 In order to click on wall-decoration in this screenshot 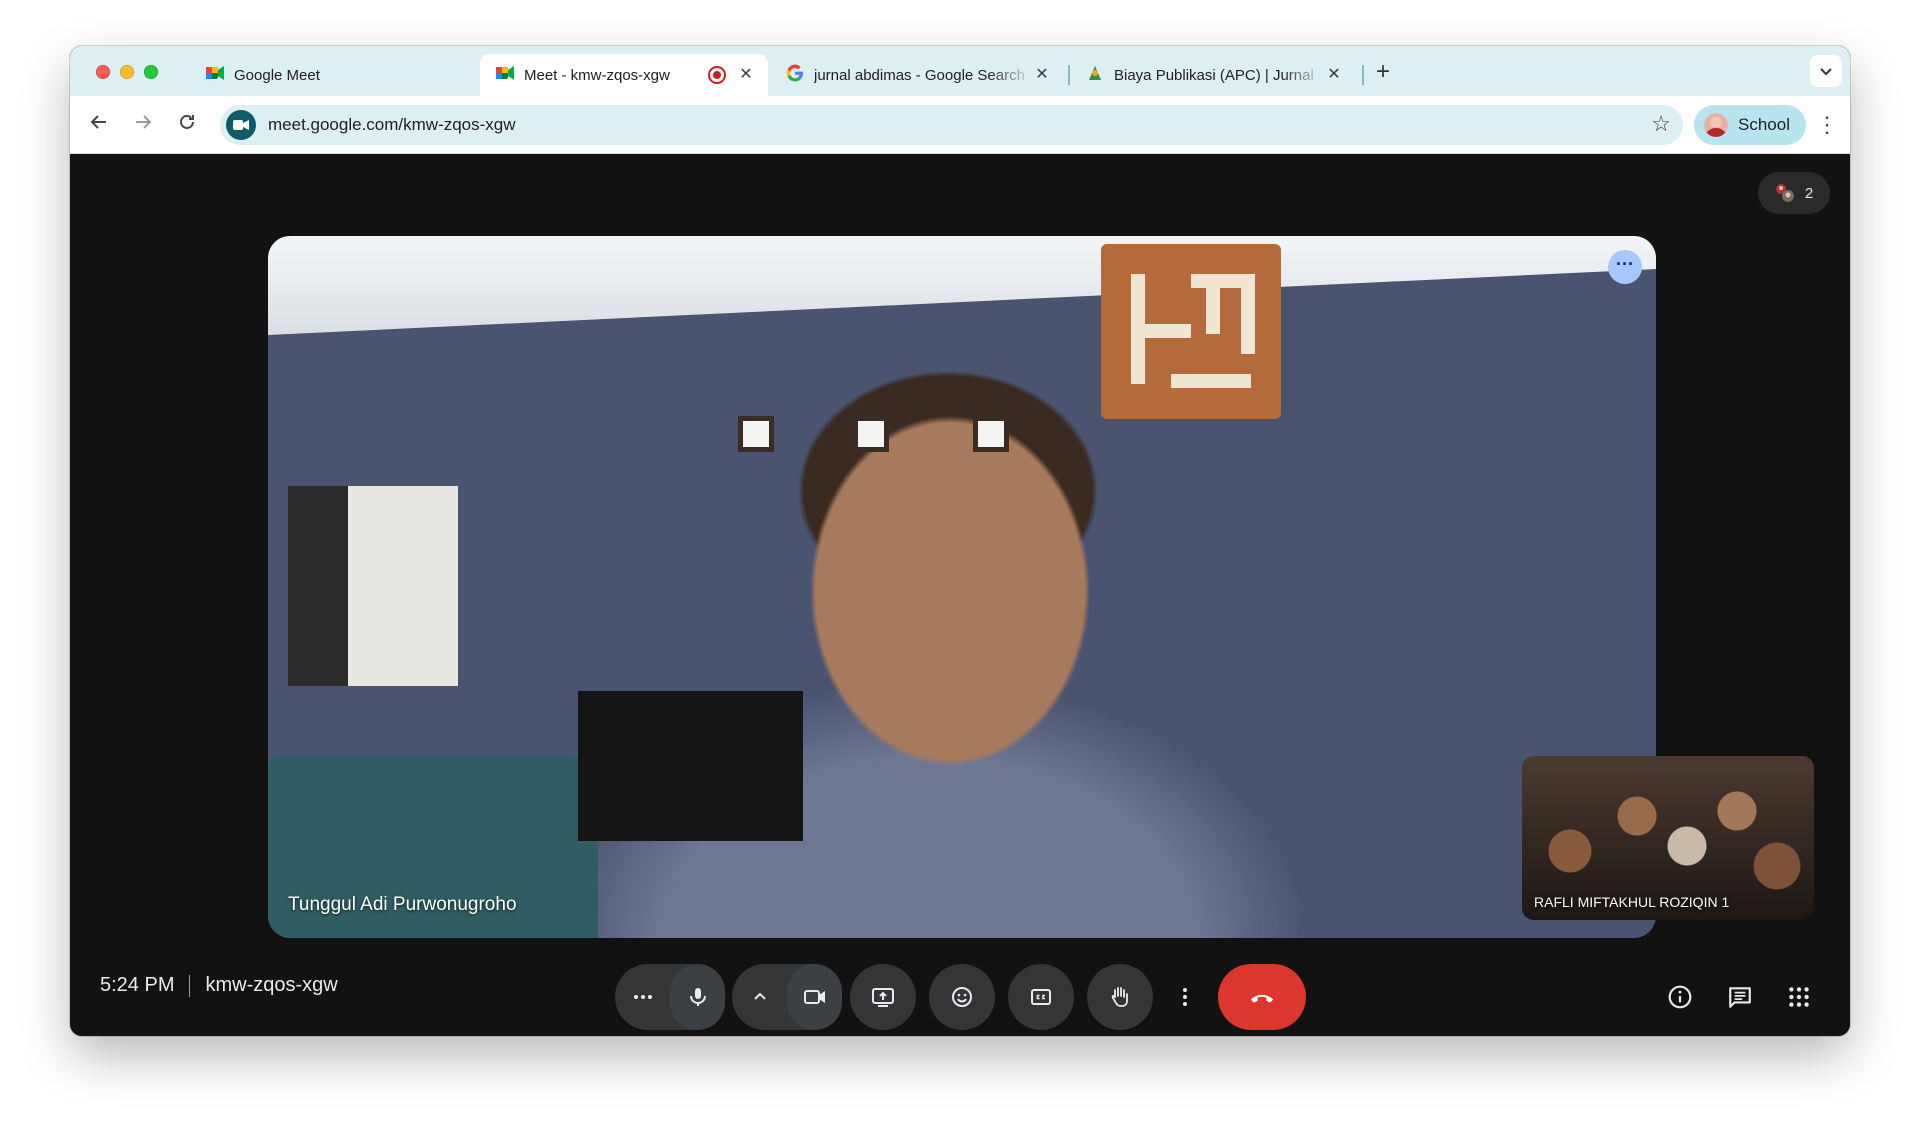, I will do `click(1191, 331)`.